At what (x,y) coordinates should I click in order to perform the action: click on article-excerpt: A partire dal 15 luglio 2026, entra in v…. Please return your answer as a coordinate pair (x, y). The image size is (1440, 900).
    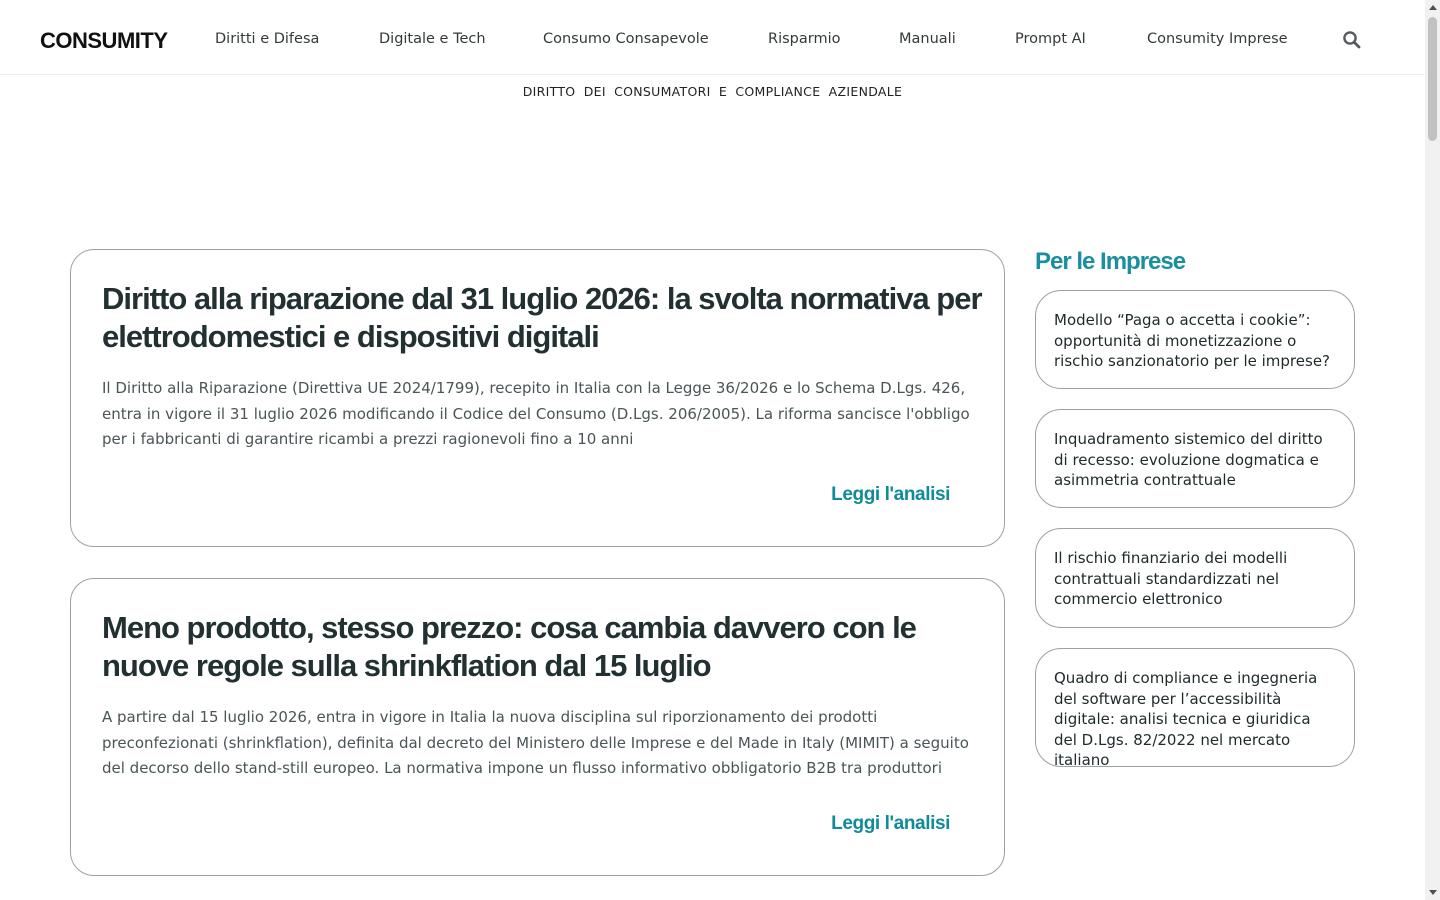
    Looking at the image, I should click on (535, 742).